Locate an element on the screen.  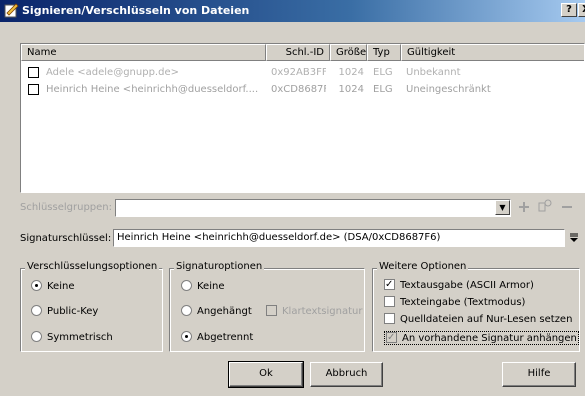
signature-none-label: Keine is located at coordinates (211, 286).